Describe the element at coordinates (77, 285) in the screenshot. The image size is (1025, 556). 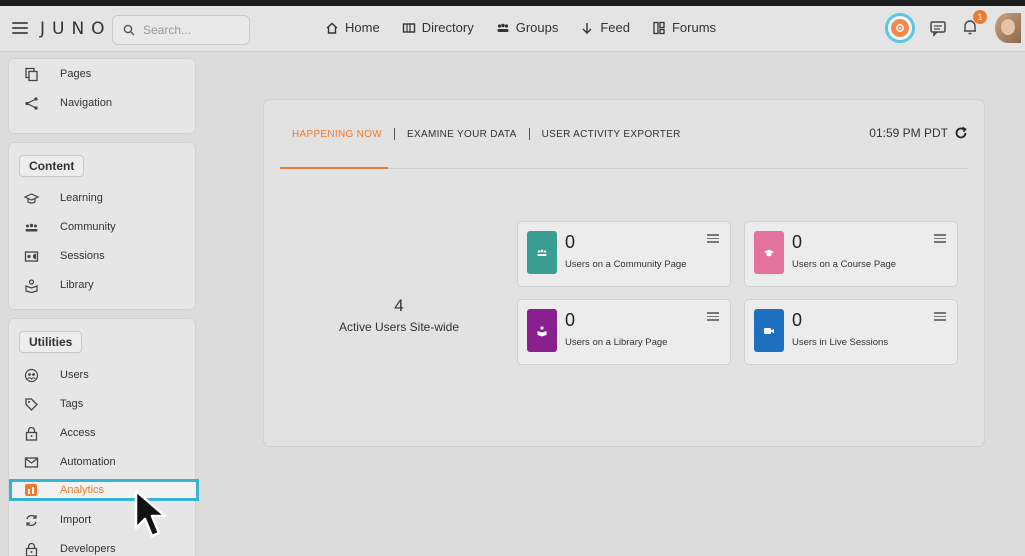
I see `sidebar-item-label: Library` at that location.